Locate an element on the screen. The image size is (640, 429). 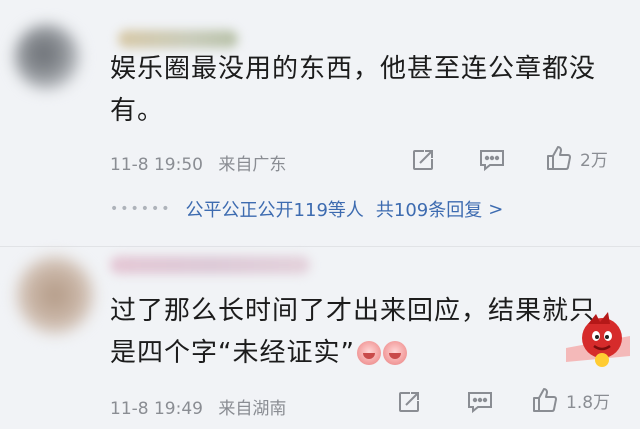
comment-date: 11-8 19:50 is located at coordinates (156, 165).